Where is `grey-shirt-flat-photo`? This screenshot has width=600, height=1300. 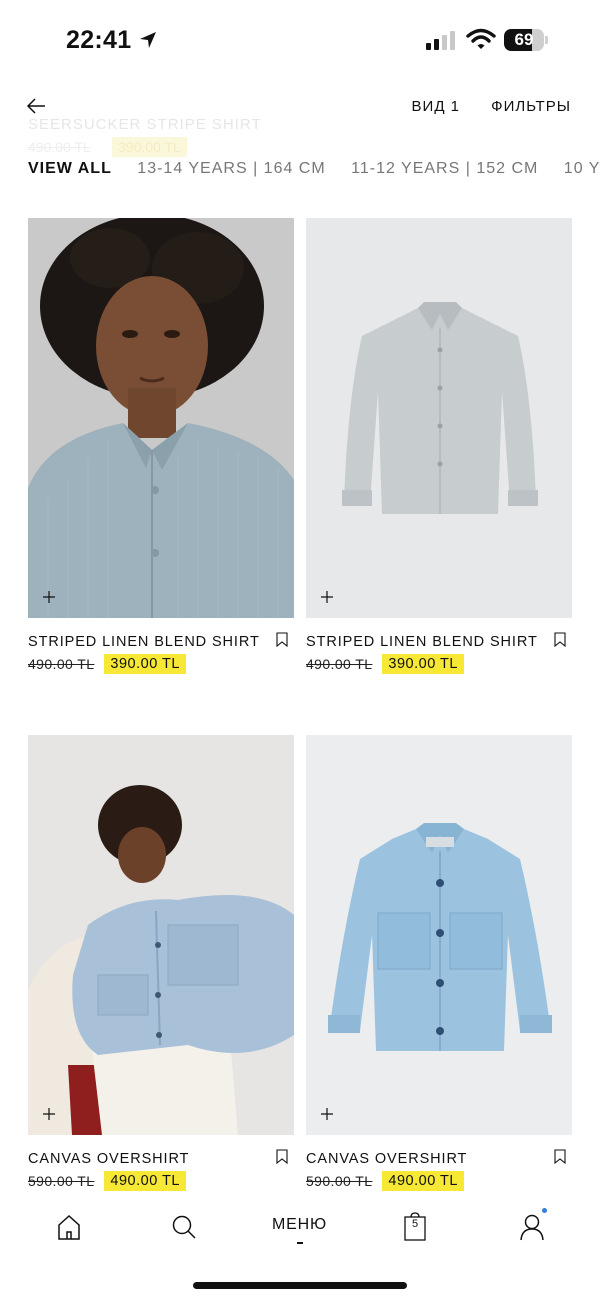
grey-shirt-flat-photo is located at coordinates (439, 418).